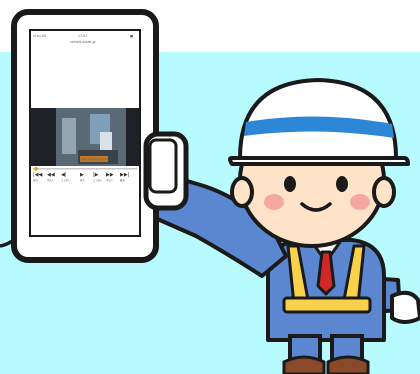  I want to click on left-glove, so click(166, 171).